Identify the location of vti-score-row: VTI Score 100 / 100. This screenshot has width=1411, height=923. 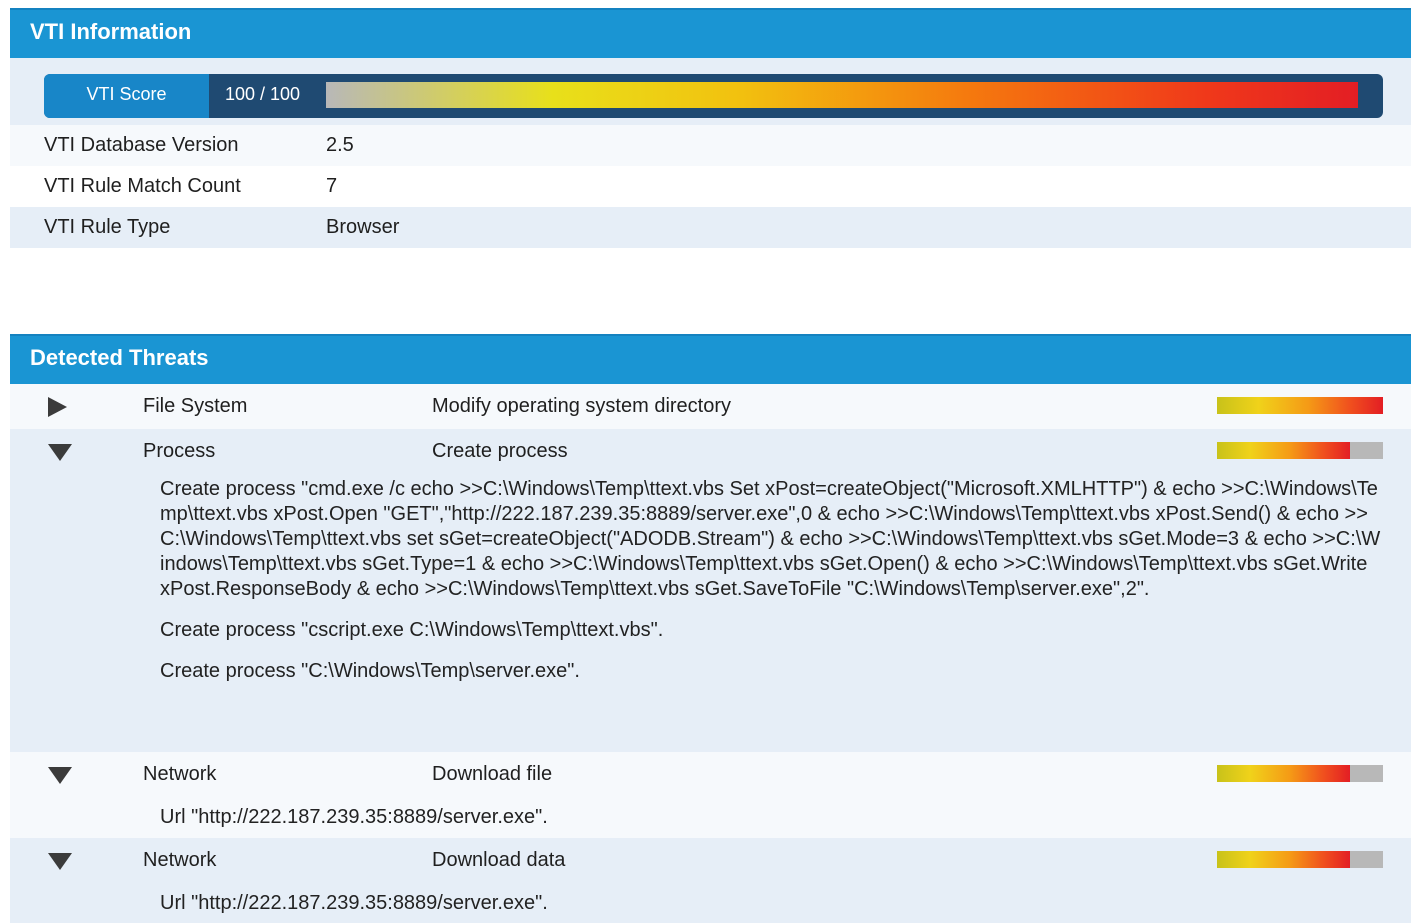
(710, 91).